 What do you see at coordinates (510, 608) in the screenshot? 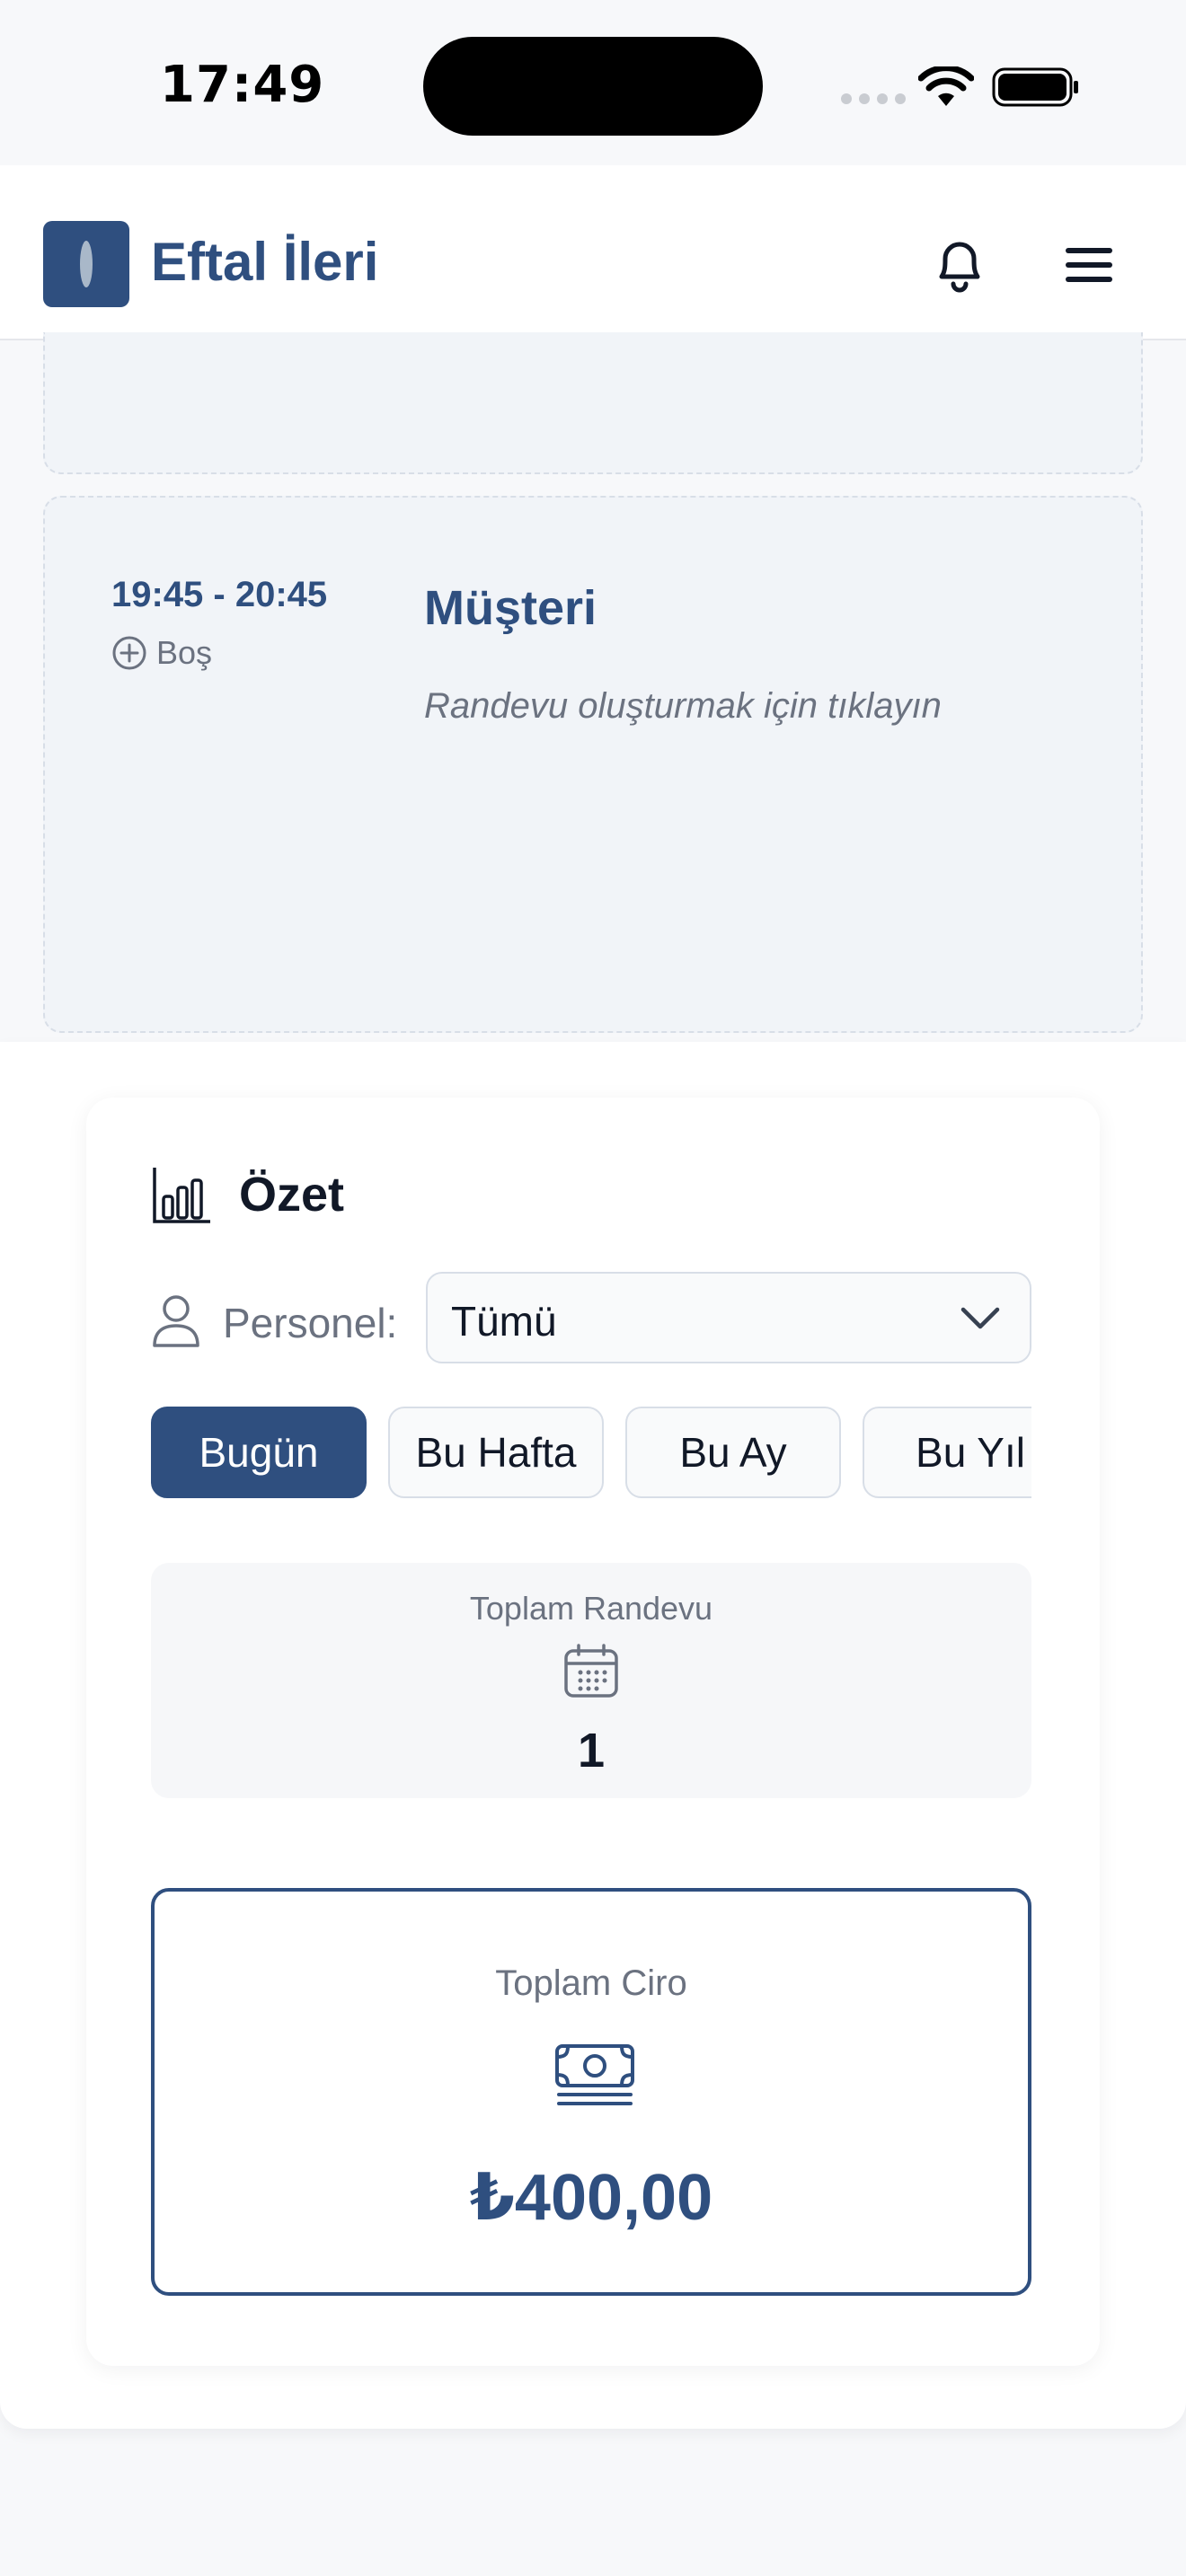
I see `slot-customer-label: Müşteri` at bounding box center [510, 608].